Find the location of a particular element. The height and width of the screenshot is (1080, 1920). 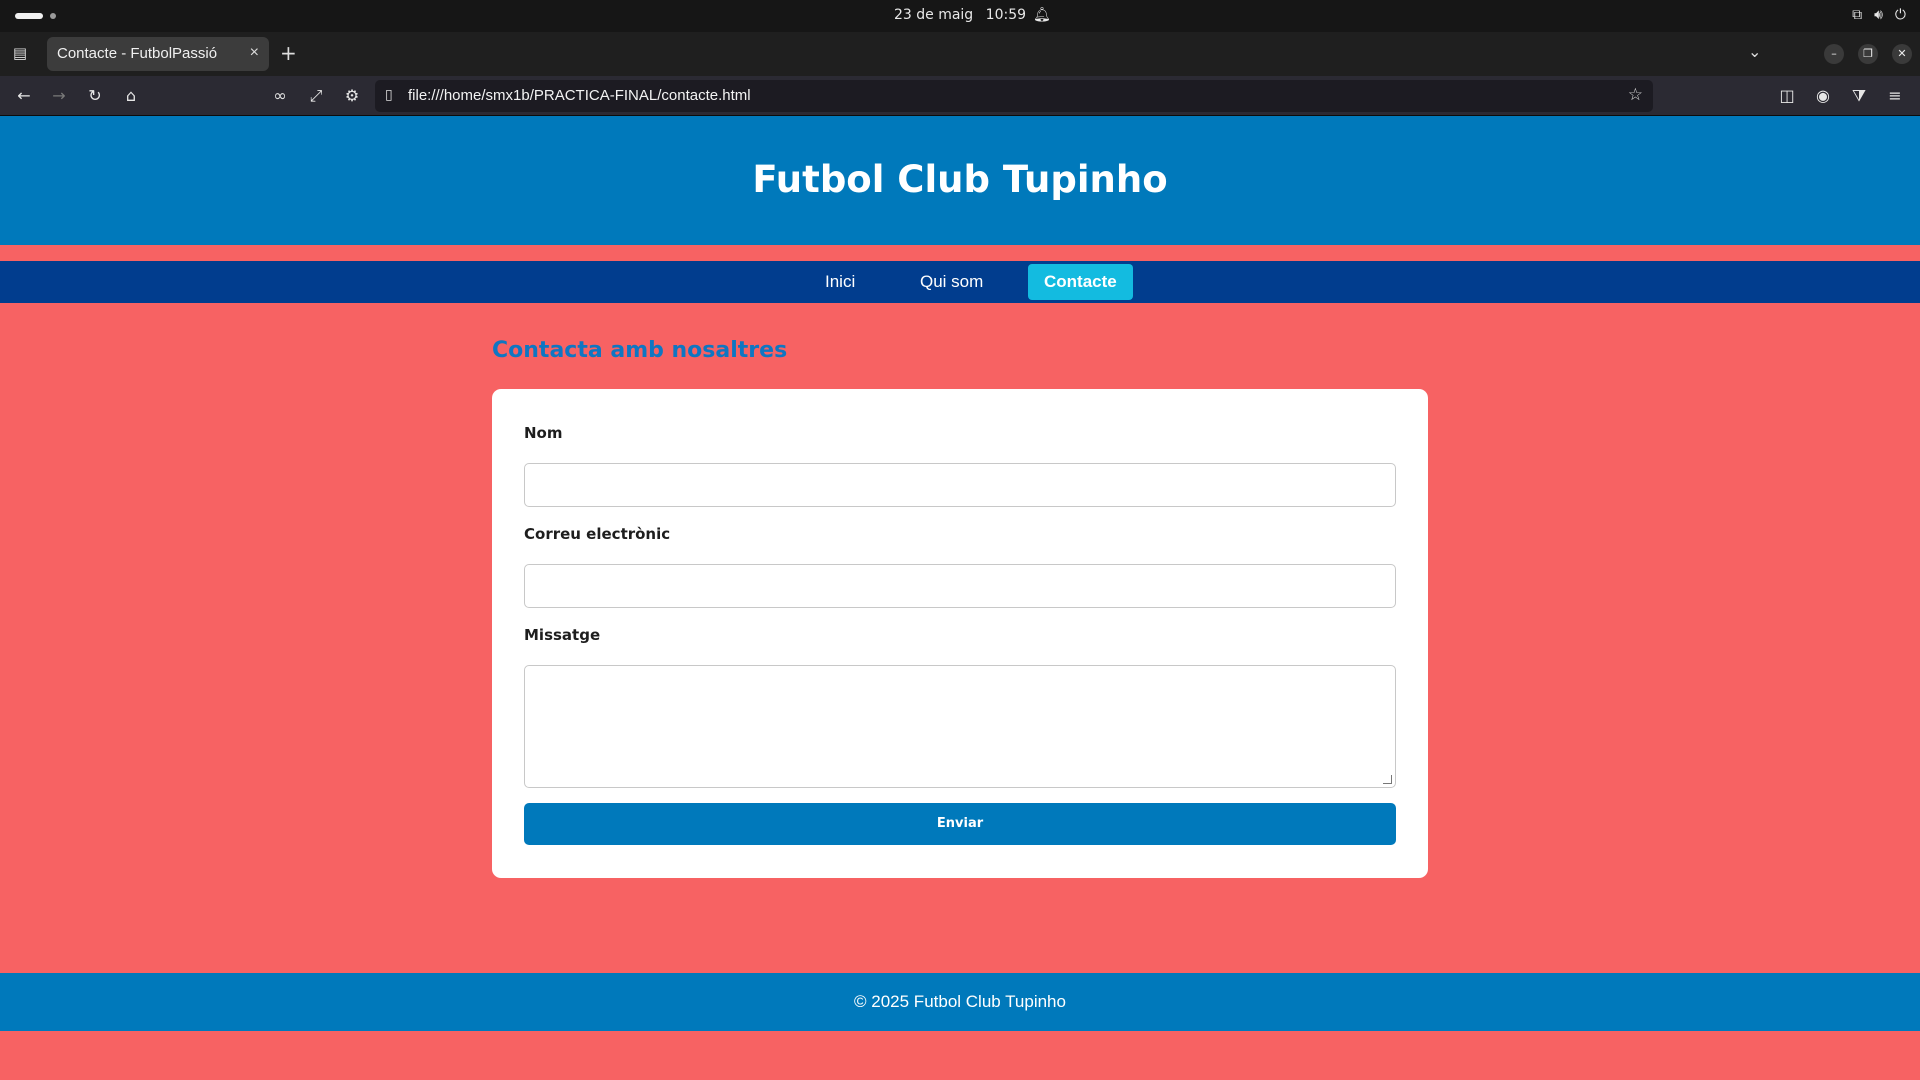

chevron-down-icon: ⌄ is located at coordinates (1754, 51).